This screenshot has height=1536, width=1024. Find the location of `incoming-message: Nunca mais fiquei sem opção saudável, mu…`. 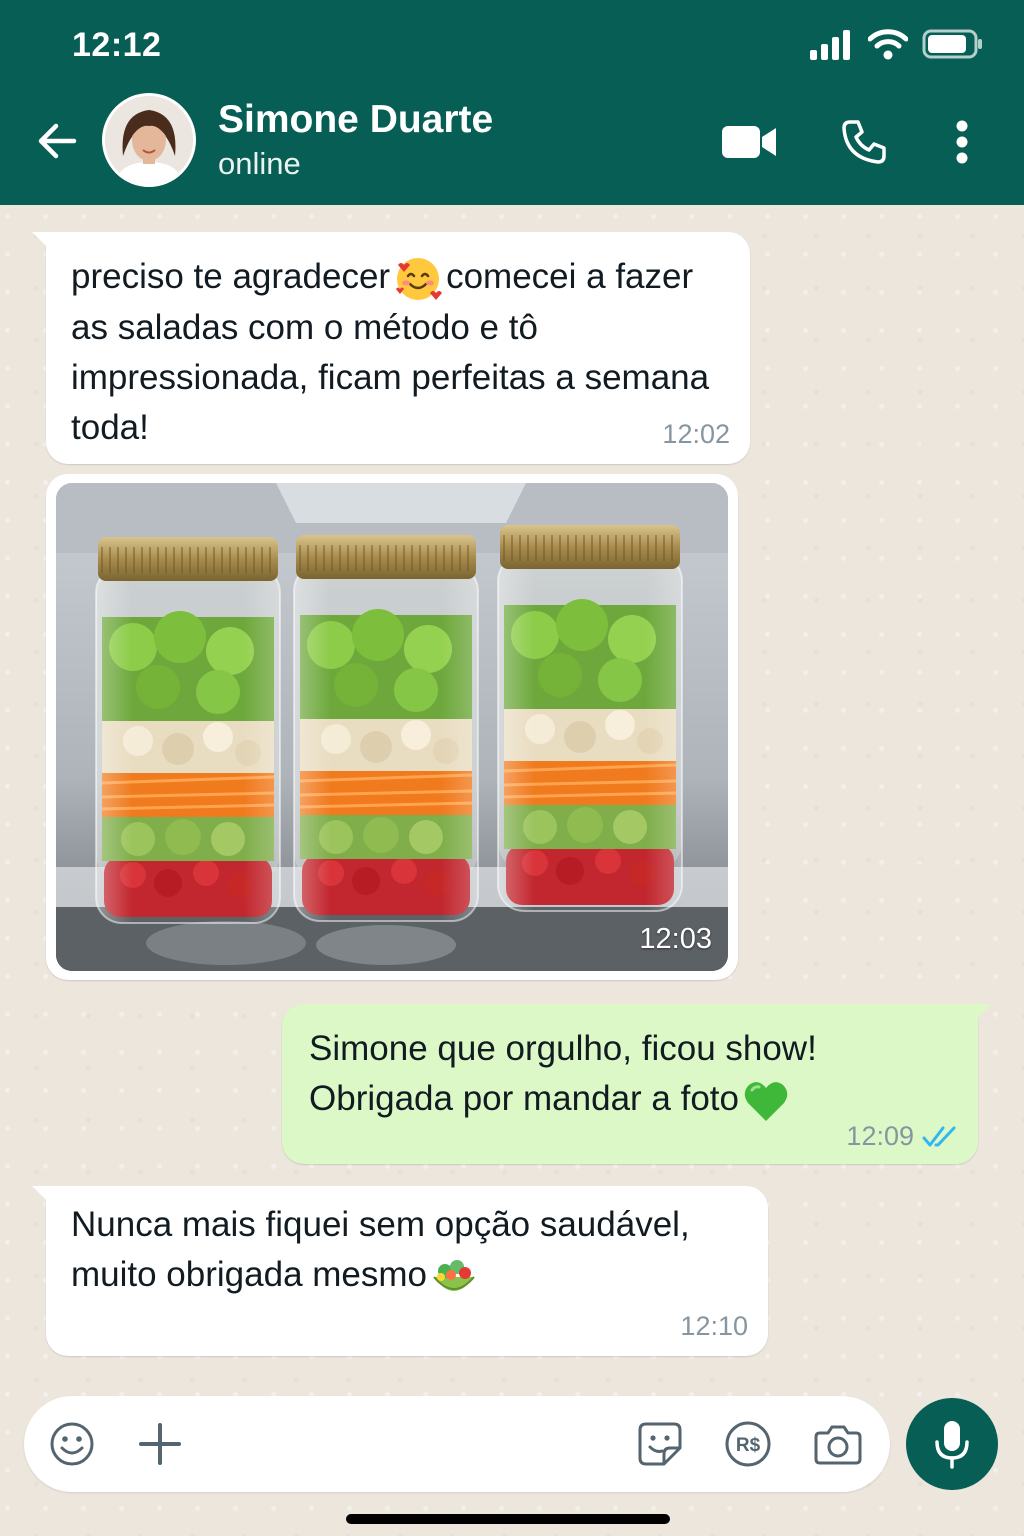

incoming-message: Nunca mais fiquei sem opção saudável, mu… is located at coordinates (400, 1271).